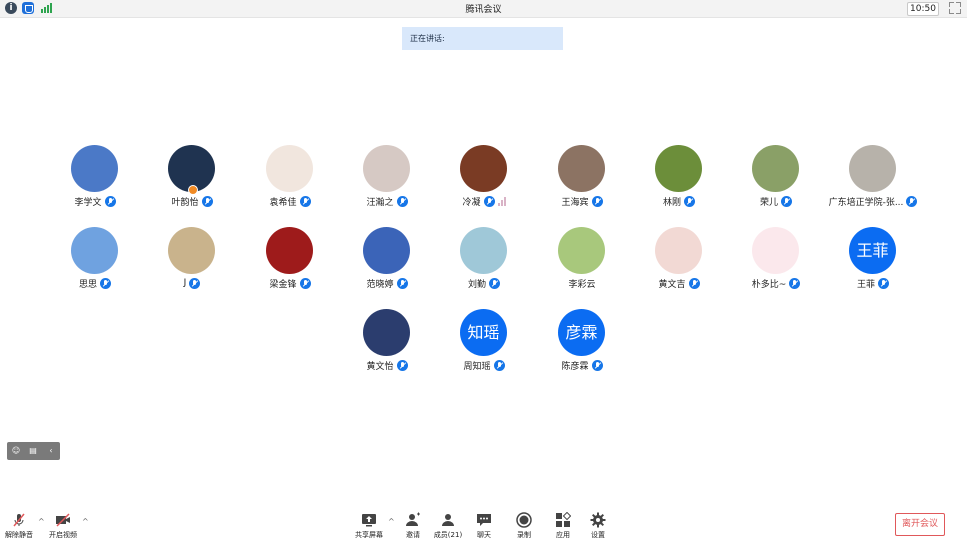  What do you see at coordinates (192, 176) in the screenshot?
I see `participant-tile: 叶韵怡` at bounding box center [192, 176].